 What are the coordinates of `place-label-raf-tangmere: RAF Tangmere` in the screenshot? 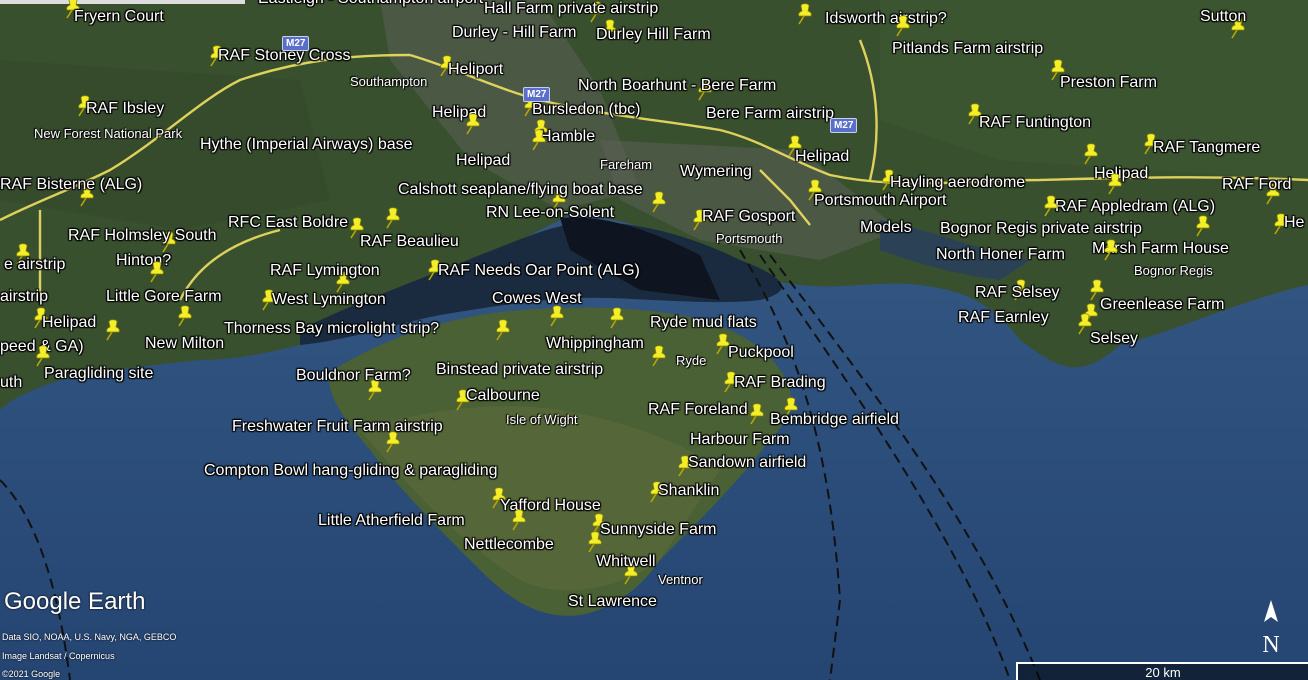 It's located at (1206, 148).